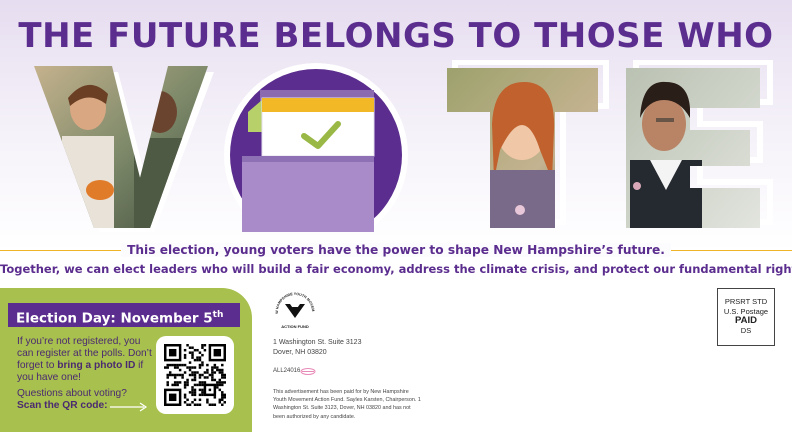  What do you see at coordinates (746, 330) in the screenshot?
I see `indicia-line-4: DS` at bounding box center [746, 330].